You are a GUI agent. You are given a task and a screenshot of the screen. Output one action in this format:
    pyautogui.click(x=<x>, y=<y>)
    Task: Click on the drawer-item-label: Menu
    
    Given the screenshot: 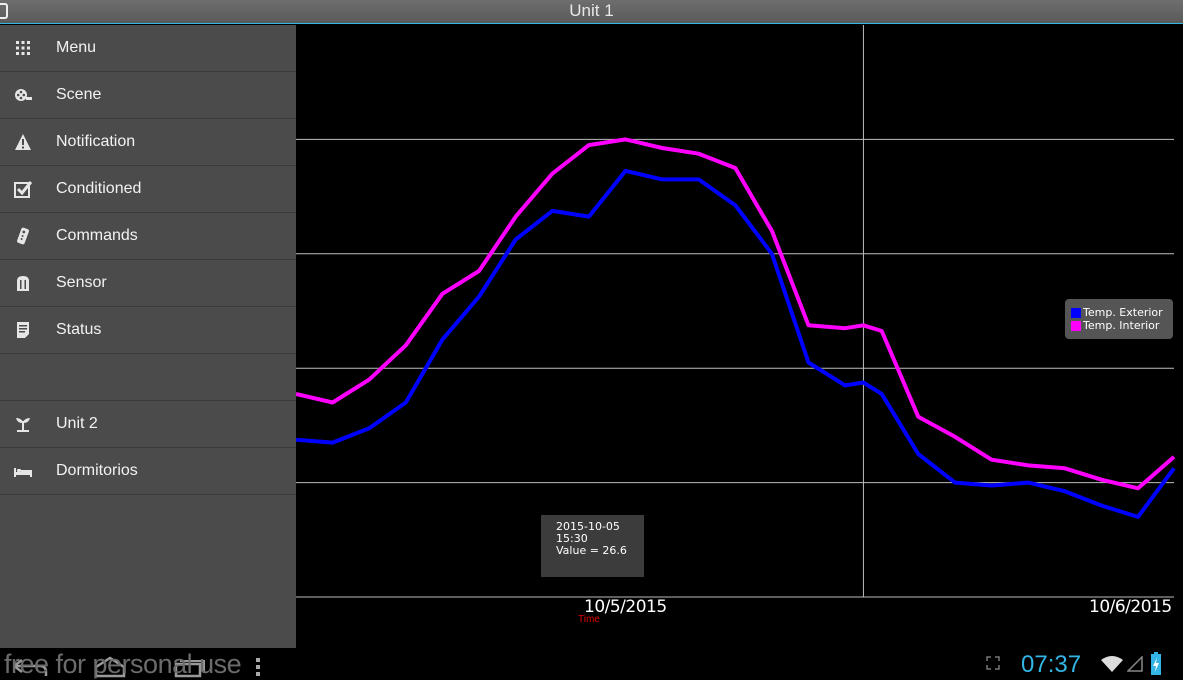 What is the action you would take?
    pyautogui.click(x=76, y=47)
    